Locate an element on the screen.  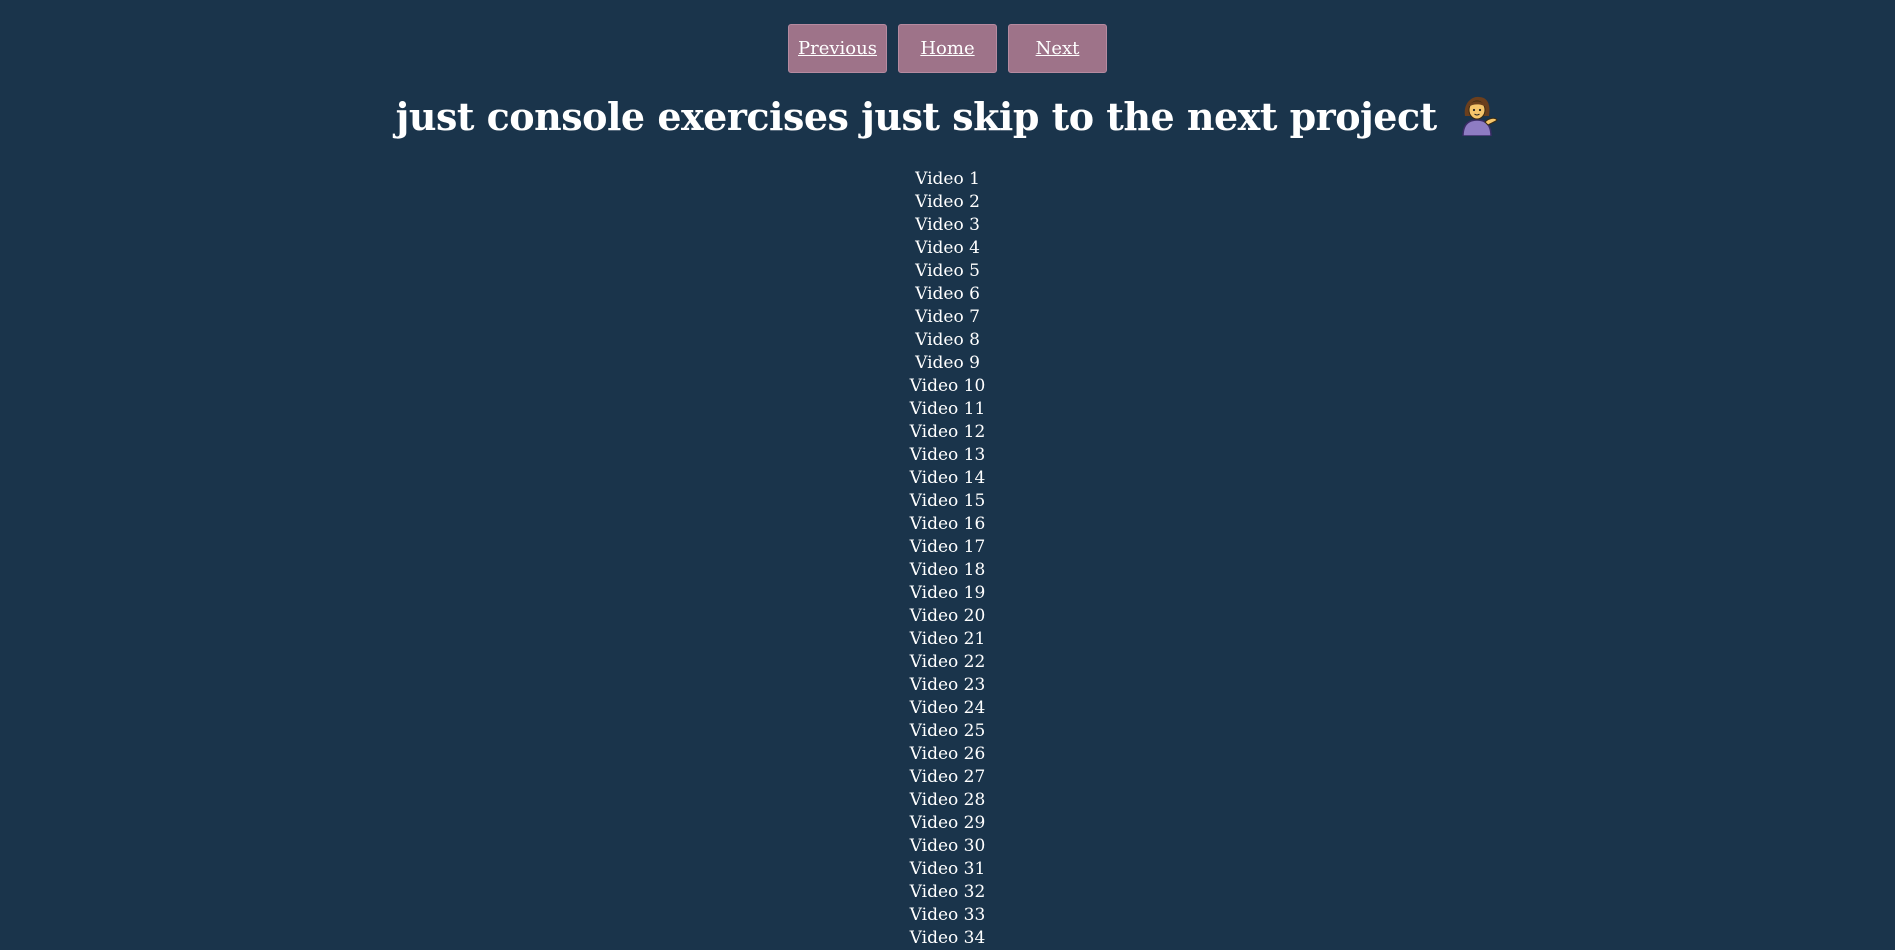
video-list-item: Video 31 is located at coordinates (947, 869).